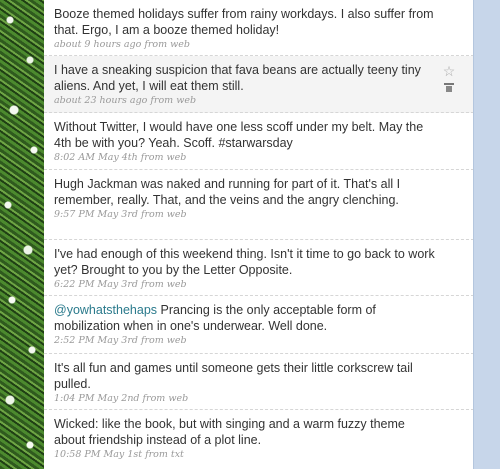  What do you see at coordinates (246, 45) in the screenshot?
I see `tweet-meta: about 9 hours ago from web` at bounding box center [246, 45].